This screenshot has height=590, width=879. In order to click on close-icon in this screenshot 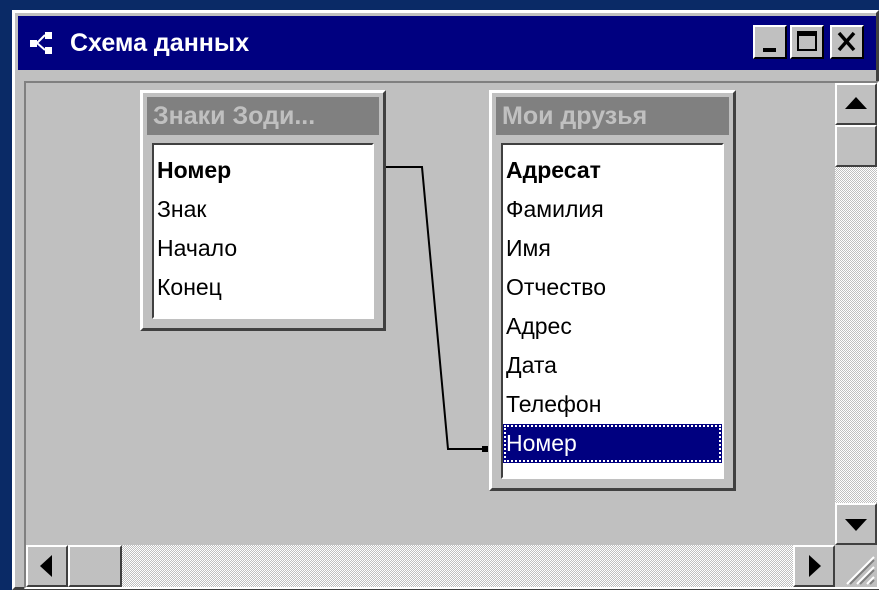, I will do `click(846, 41)`.